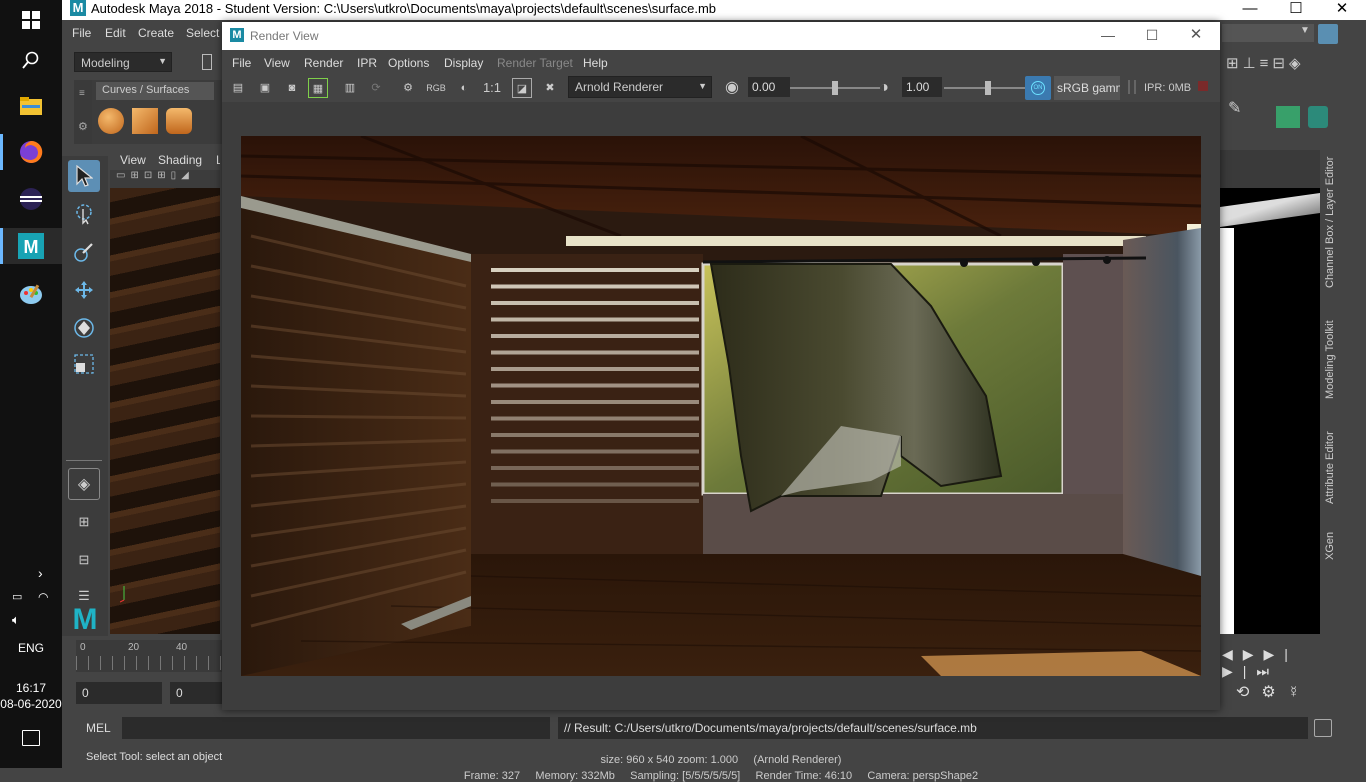  Describe the element at coordinates (31, 106) in the screenshot. I see `file-explorer-icon` at that location.